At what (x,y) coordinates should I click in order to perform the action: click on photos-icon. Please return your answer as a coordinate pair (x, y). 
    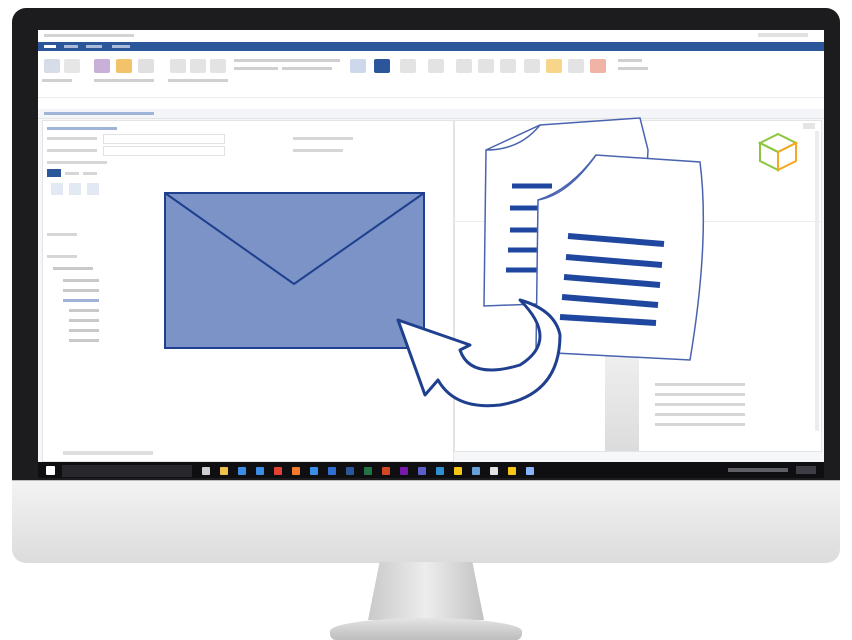
    Looking at the image, I should click on (440, 471).